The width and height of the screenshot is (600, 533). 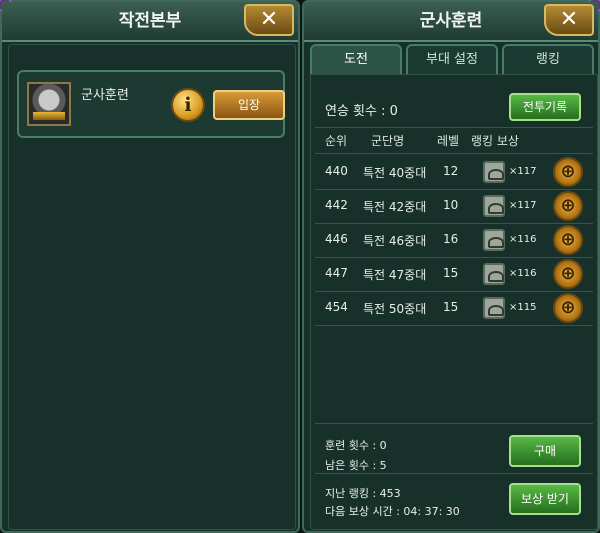 What do you see at coordinates (548, 59) in the screenshot?
I see `tab-ranking: 랭킹` at bounding box center [548, 59].